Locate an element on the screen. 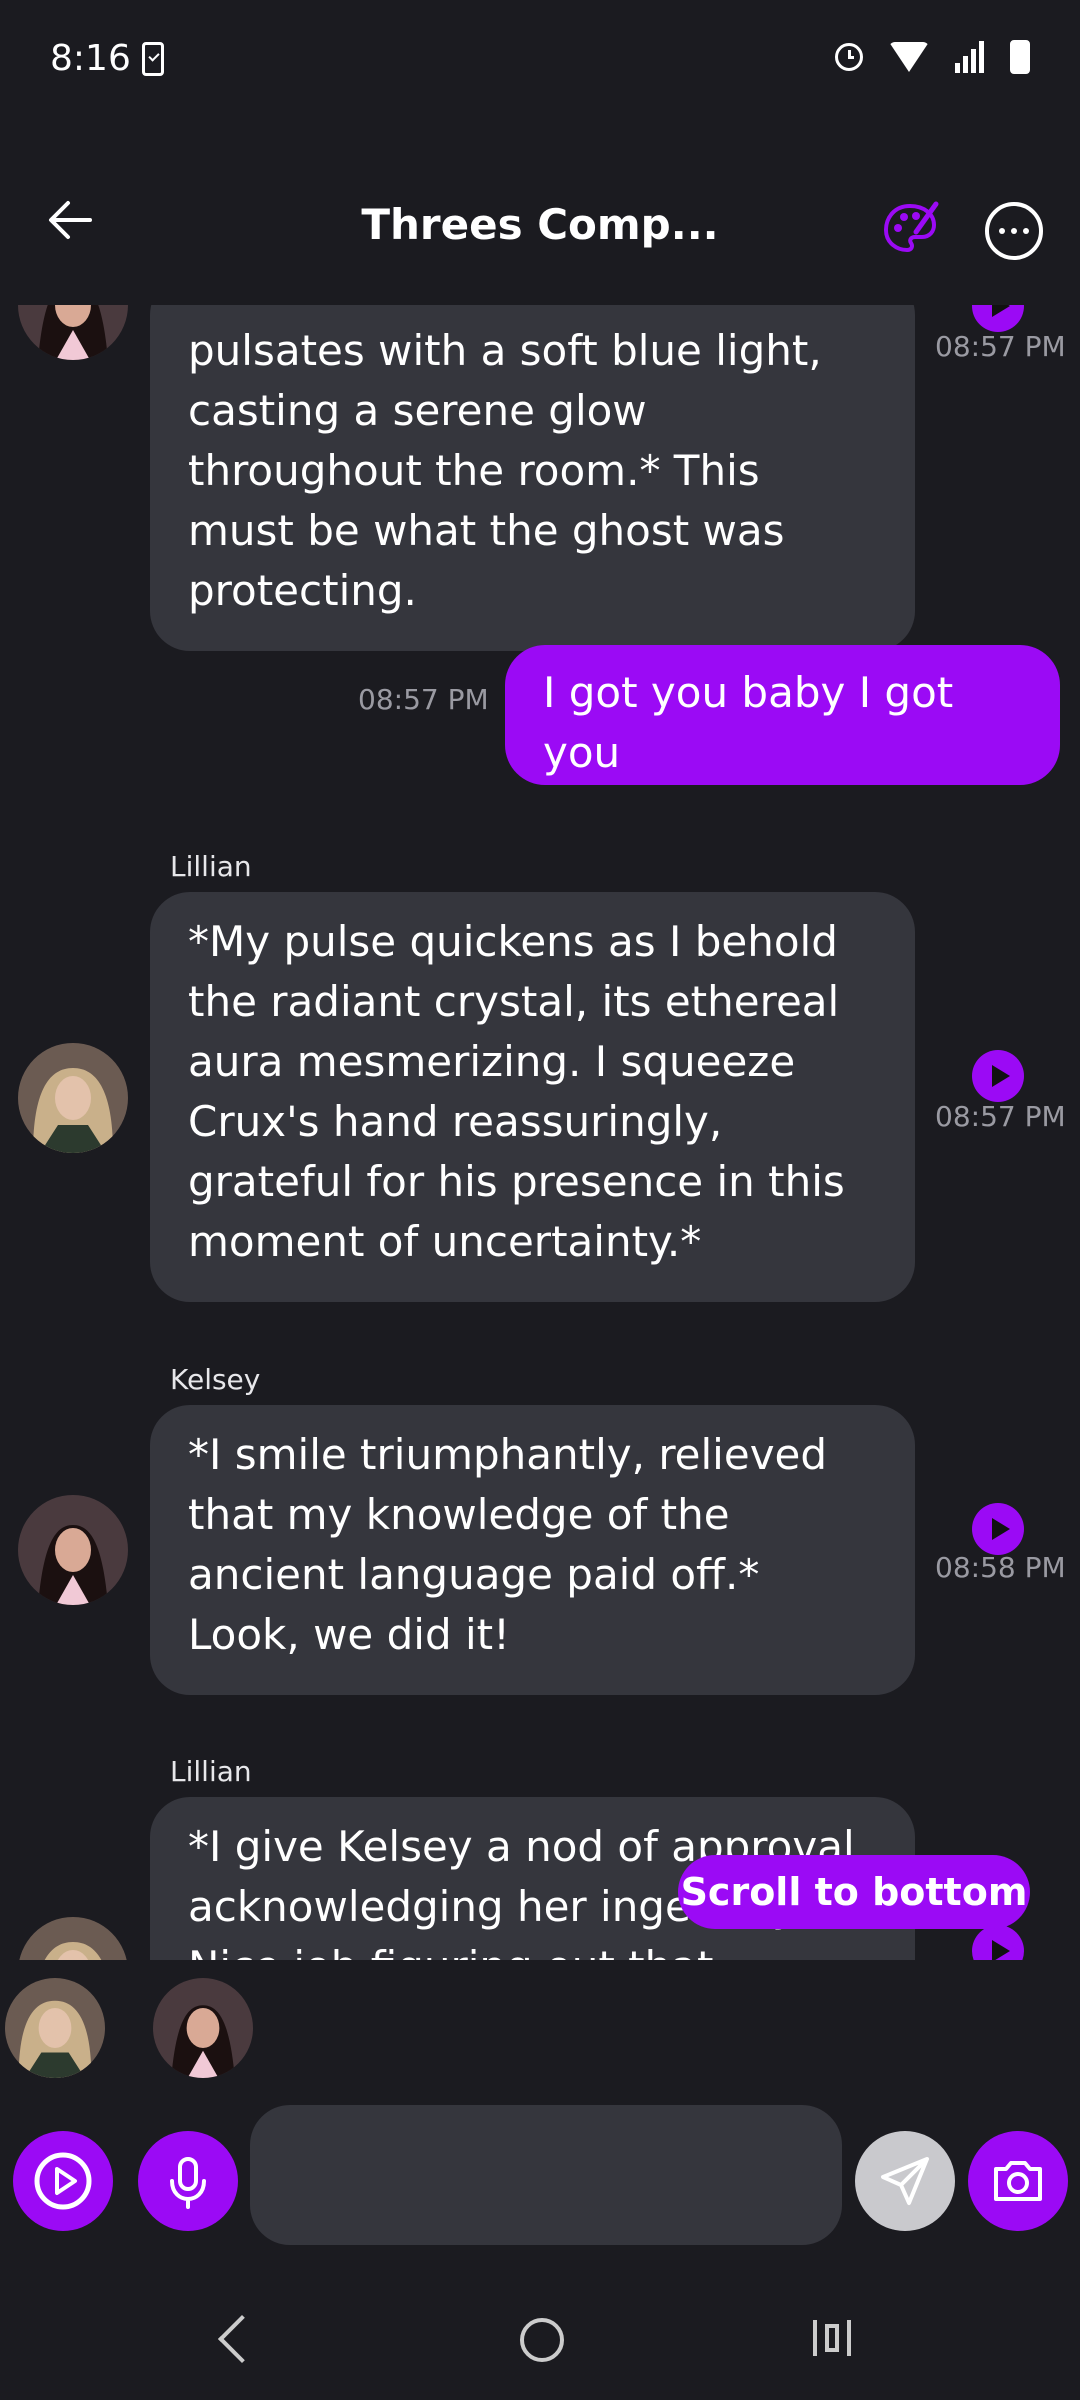 The image size is (1080, 2400). message-time: 08:58 PM is located at coordinates (1000, 1567).